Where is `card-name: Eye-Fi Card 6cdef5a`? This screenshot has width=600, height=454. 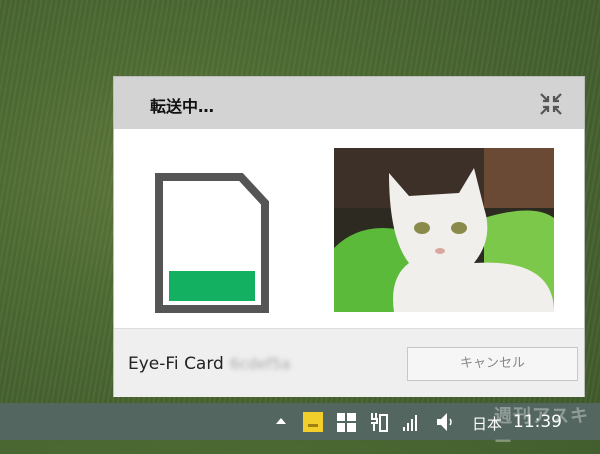
card-name: Eye-Fi Card 6cdef5a is located at coordinates (209, 364).